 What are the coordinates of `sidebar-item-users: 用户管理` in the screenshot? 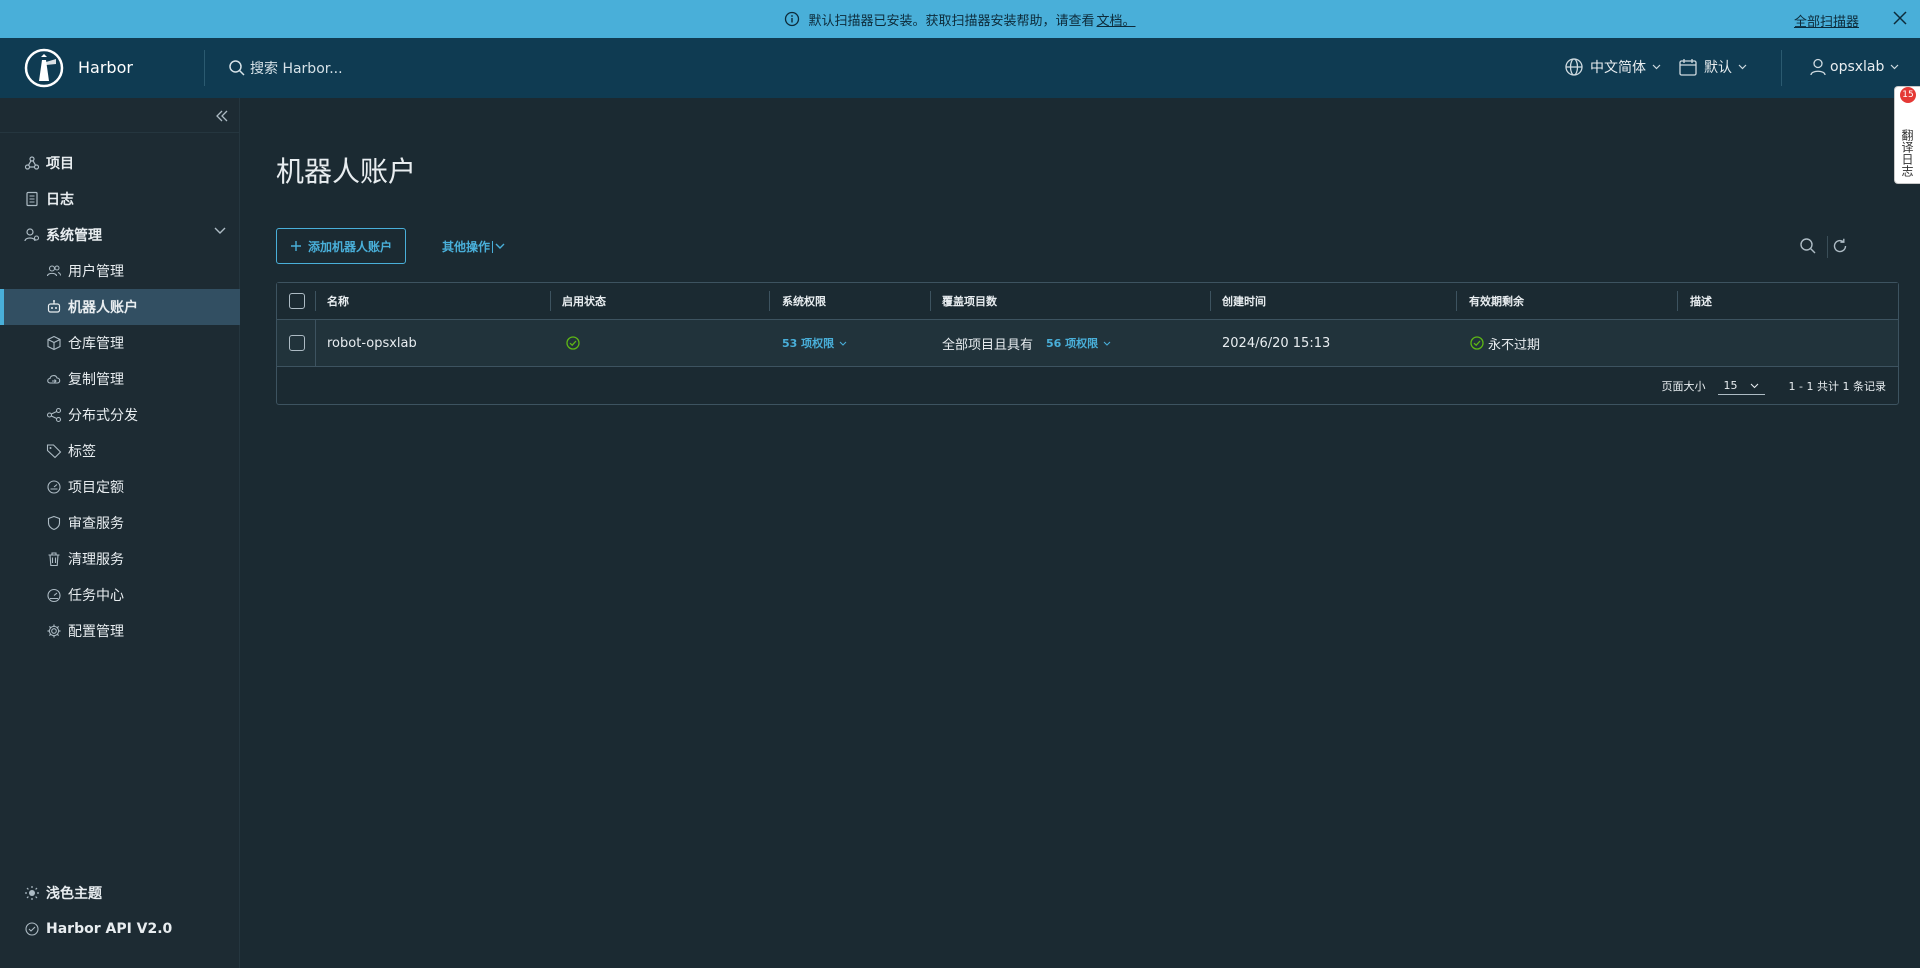 It's located at (120, 271).